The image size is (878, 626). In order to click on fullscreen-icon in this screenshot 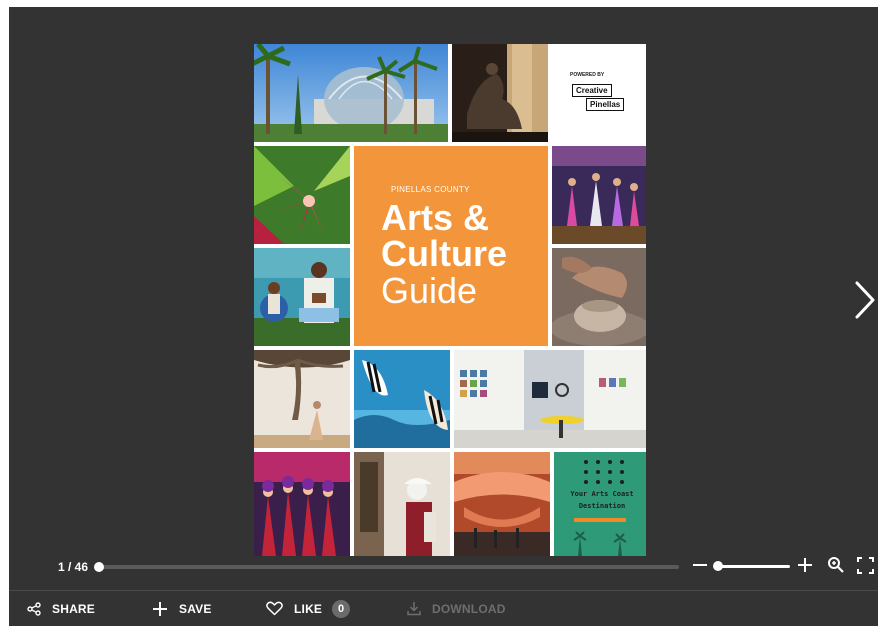, I will do `click(865, 565)`.